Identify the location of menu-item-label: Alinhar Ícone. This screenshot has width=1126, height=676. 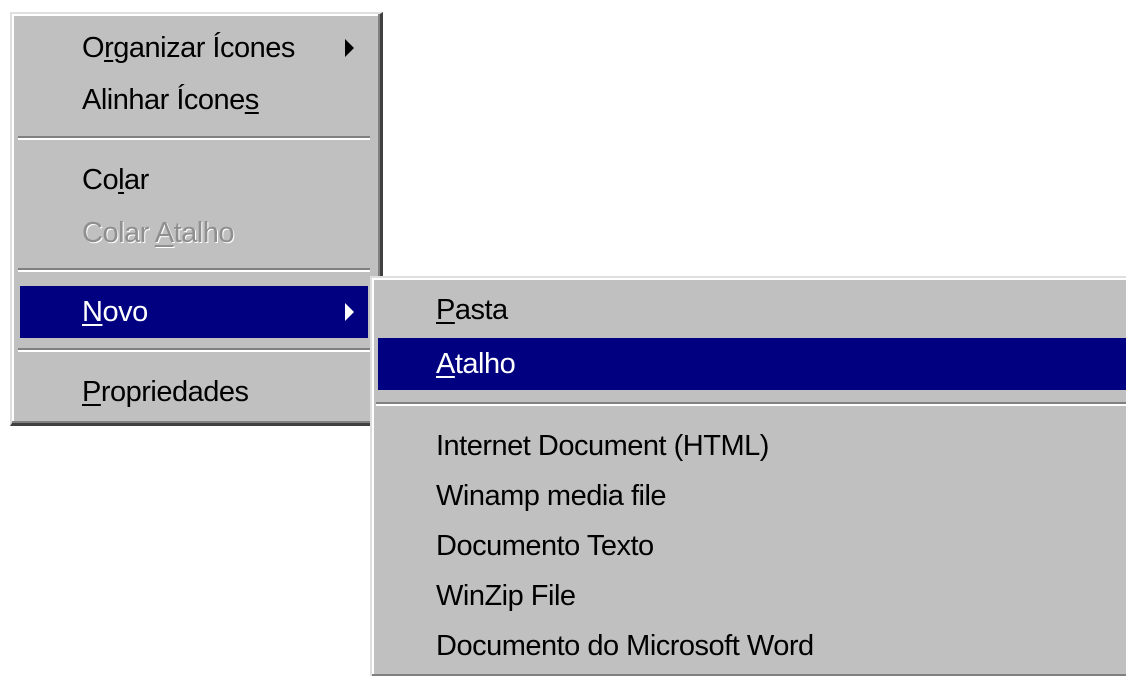
(163, 100).